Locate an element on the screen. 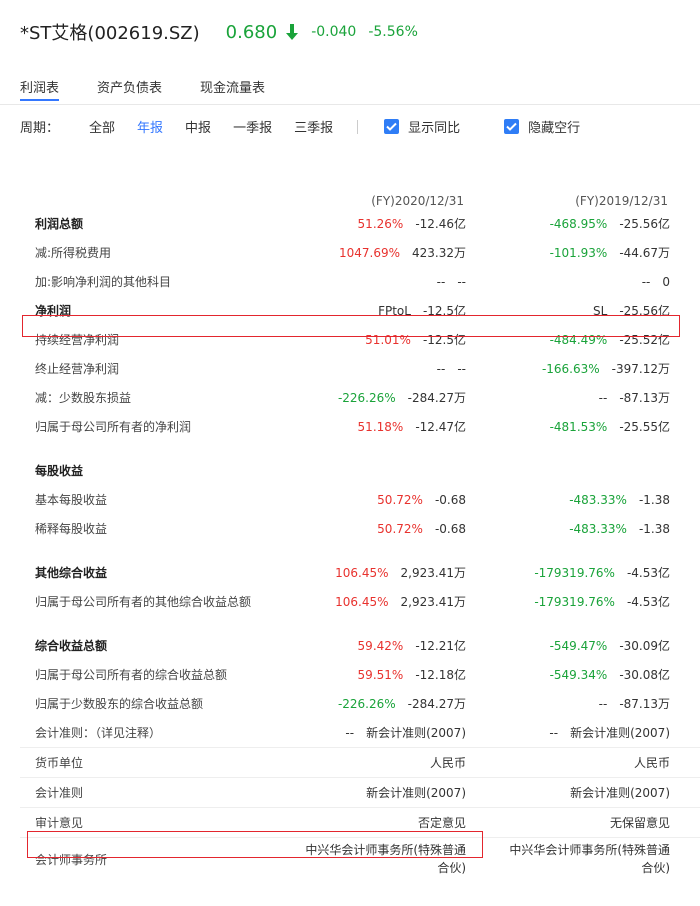 This screenshot has height=906, width=700. table-row: 会计准则 新会计准则(2007) 新会计准则(2007) is located at coordinates (360, 792).